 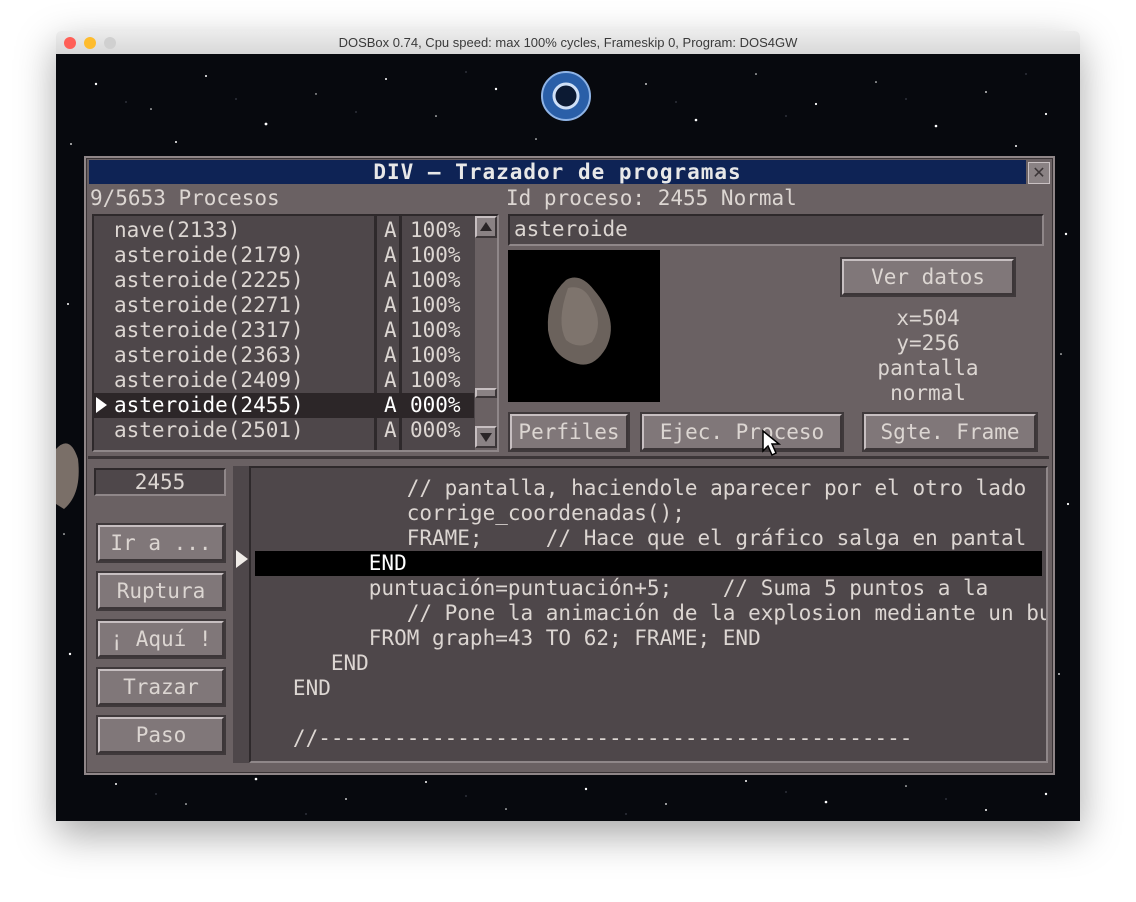 I want to click on coord-y: y=256, so click(x=928, y=343).